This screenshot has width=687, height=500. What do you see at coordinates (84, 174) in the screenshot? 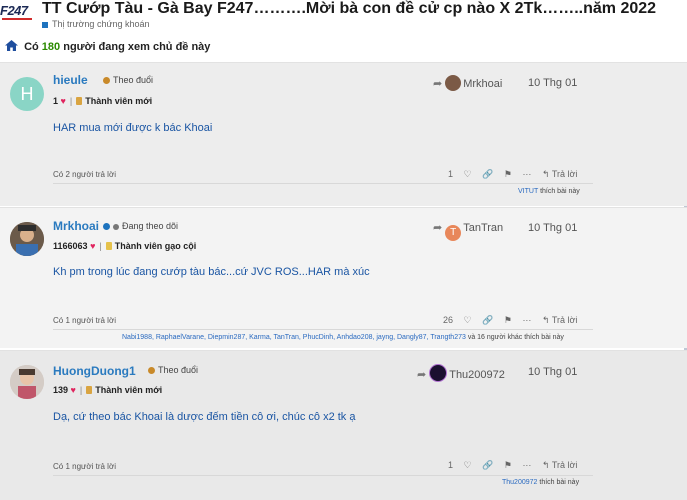
I see `replies-toggle: Có 2 người trả lời` at bounding box center [84, 174].